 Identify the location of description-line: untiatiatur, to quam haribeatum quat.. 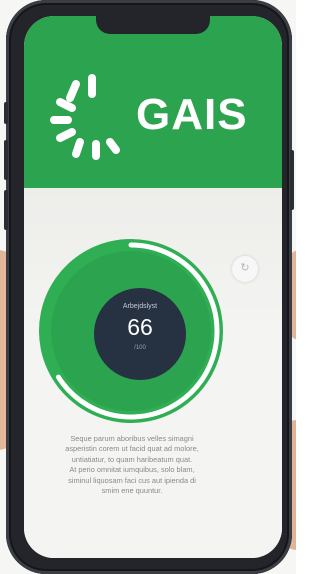
(132, 459).